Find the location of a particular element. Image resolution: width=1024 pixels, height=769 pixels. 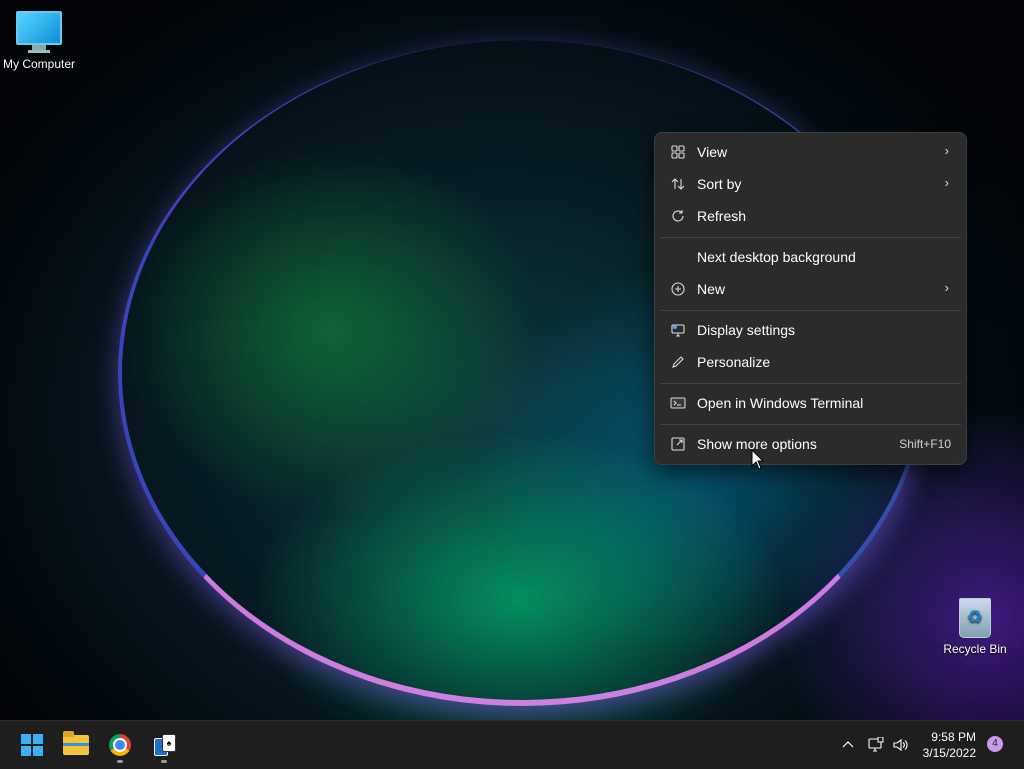

desktop-icon-recycle-bin: ♻ Recycle Bin is located at coordinates (975, 626).